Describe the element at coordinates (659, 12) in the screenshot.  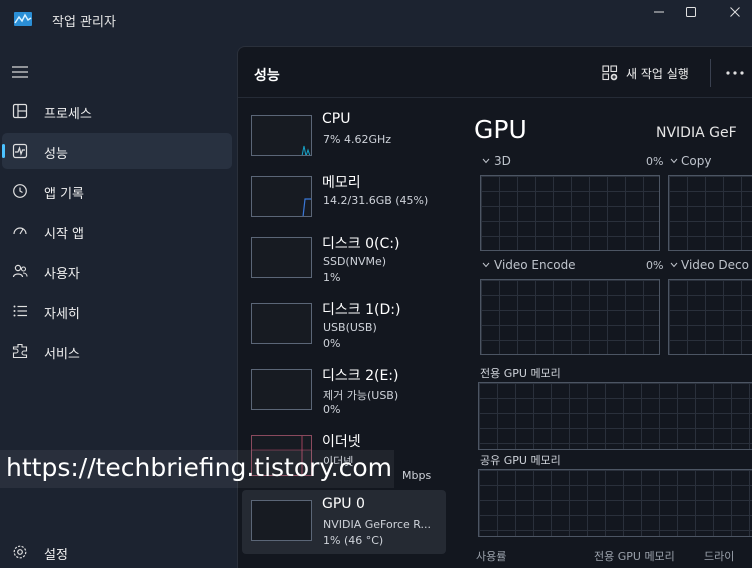
I see `minimize-icon` at that location.